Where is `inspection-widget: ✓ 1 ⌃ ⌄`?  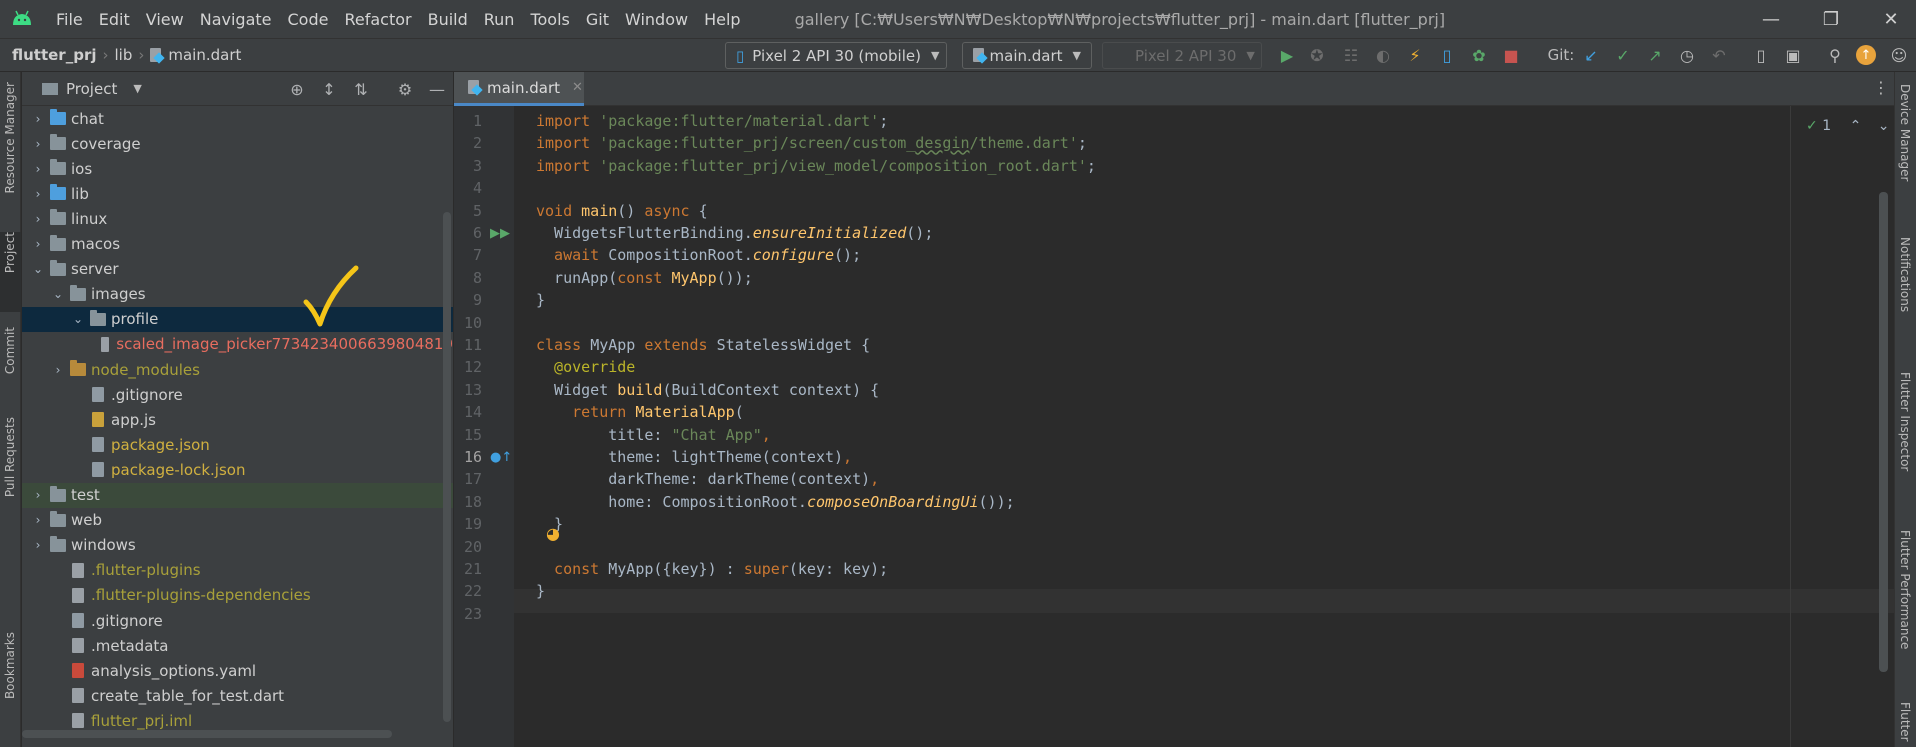 inspection-widget: ✓ 1 ⌃ ⌄ is located at coordinates (1847, 126).